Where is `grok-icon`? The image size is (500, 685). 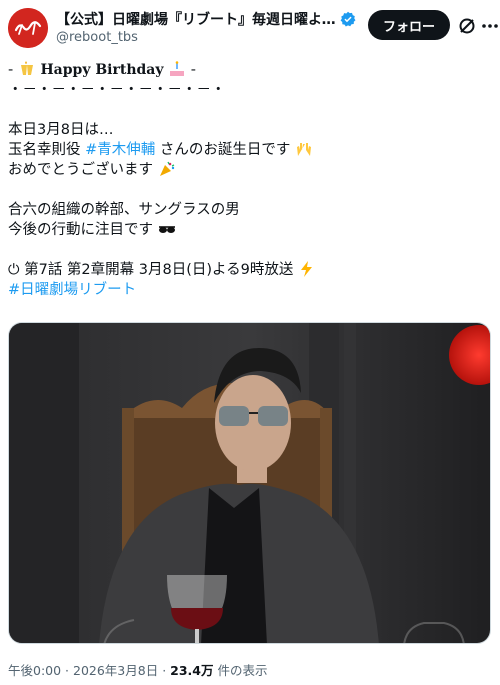
grok-icon is located at coordinates (467, 26).